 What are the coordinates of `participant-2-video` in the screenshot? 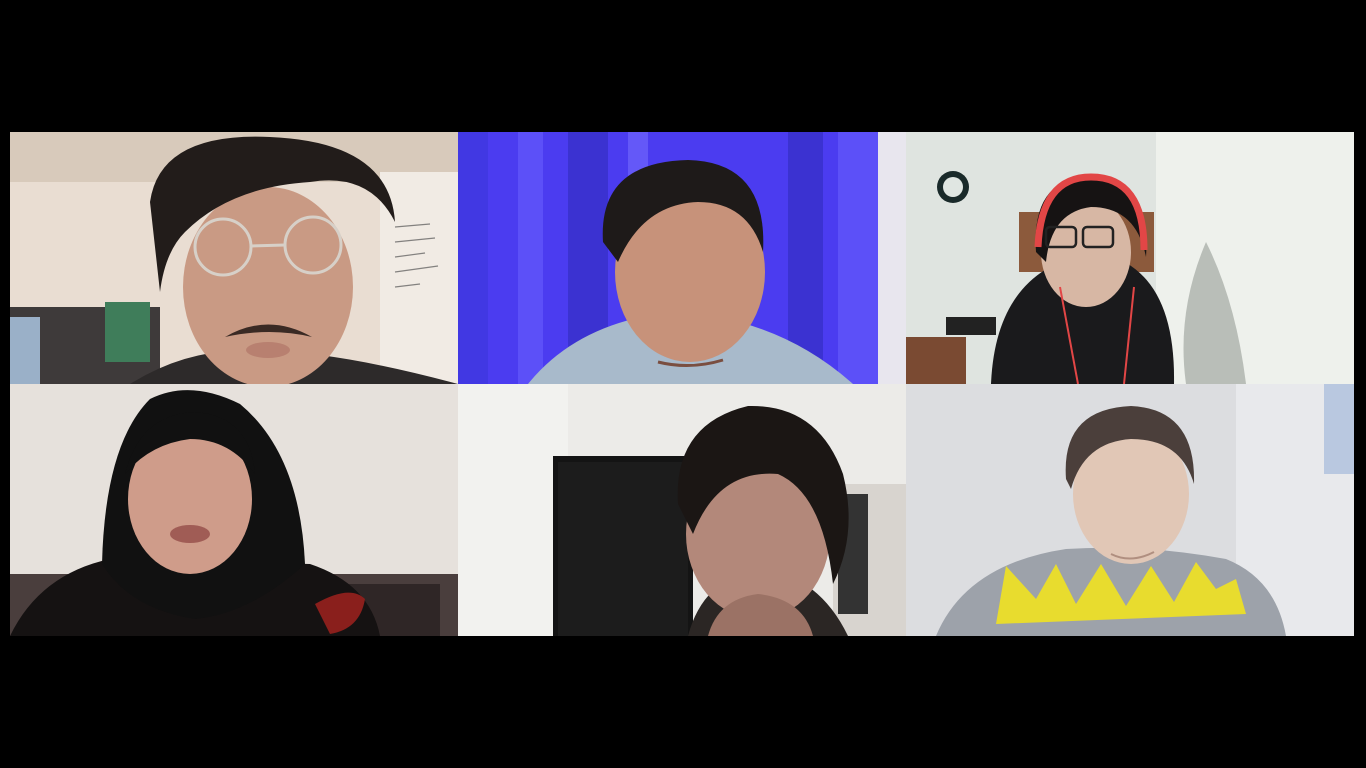 It's located at (682, 258).